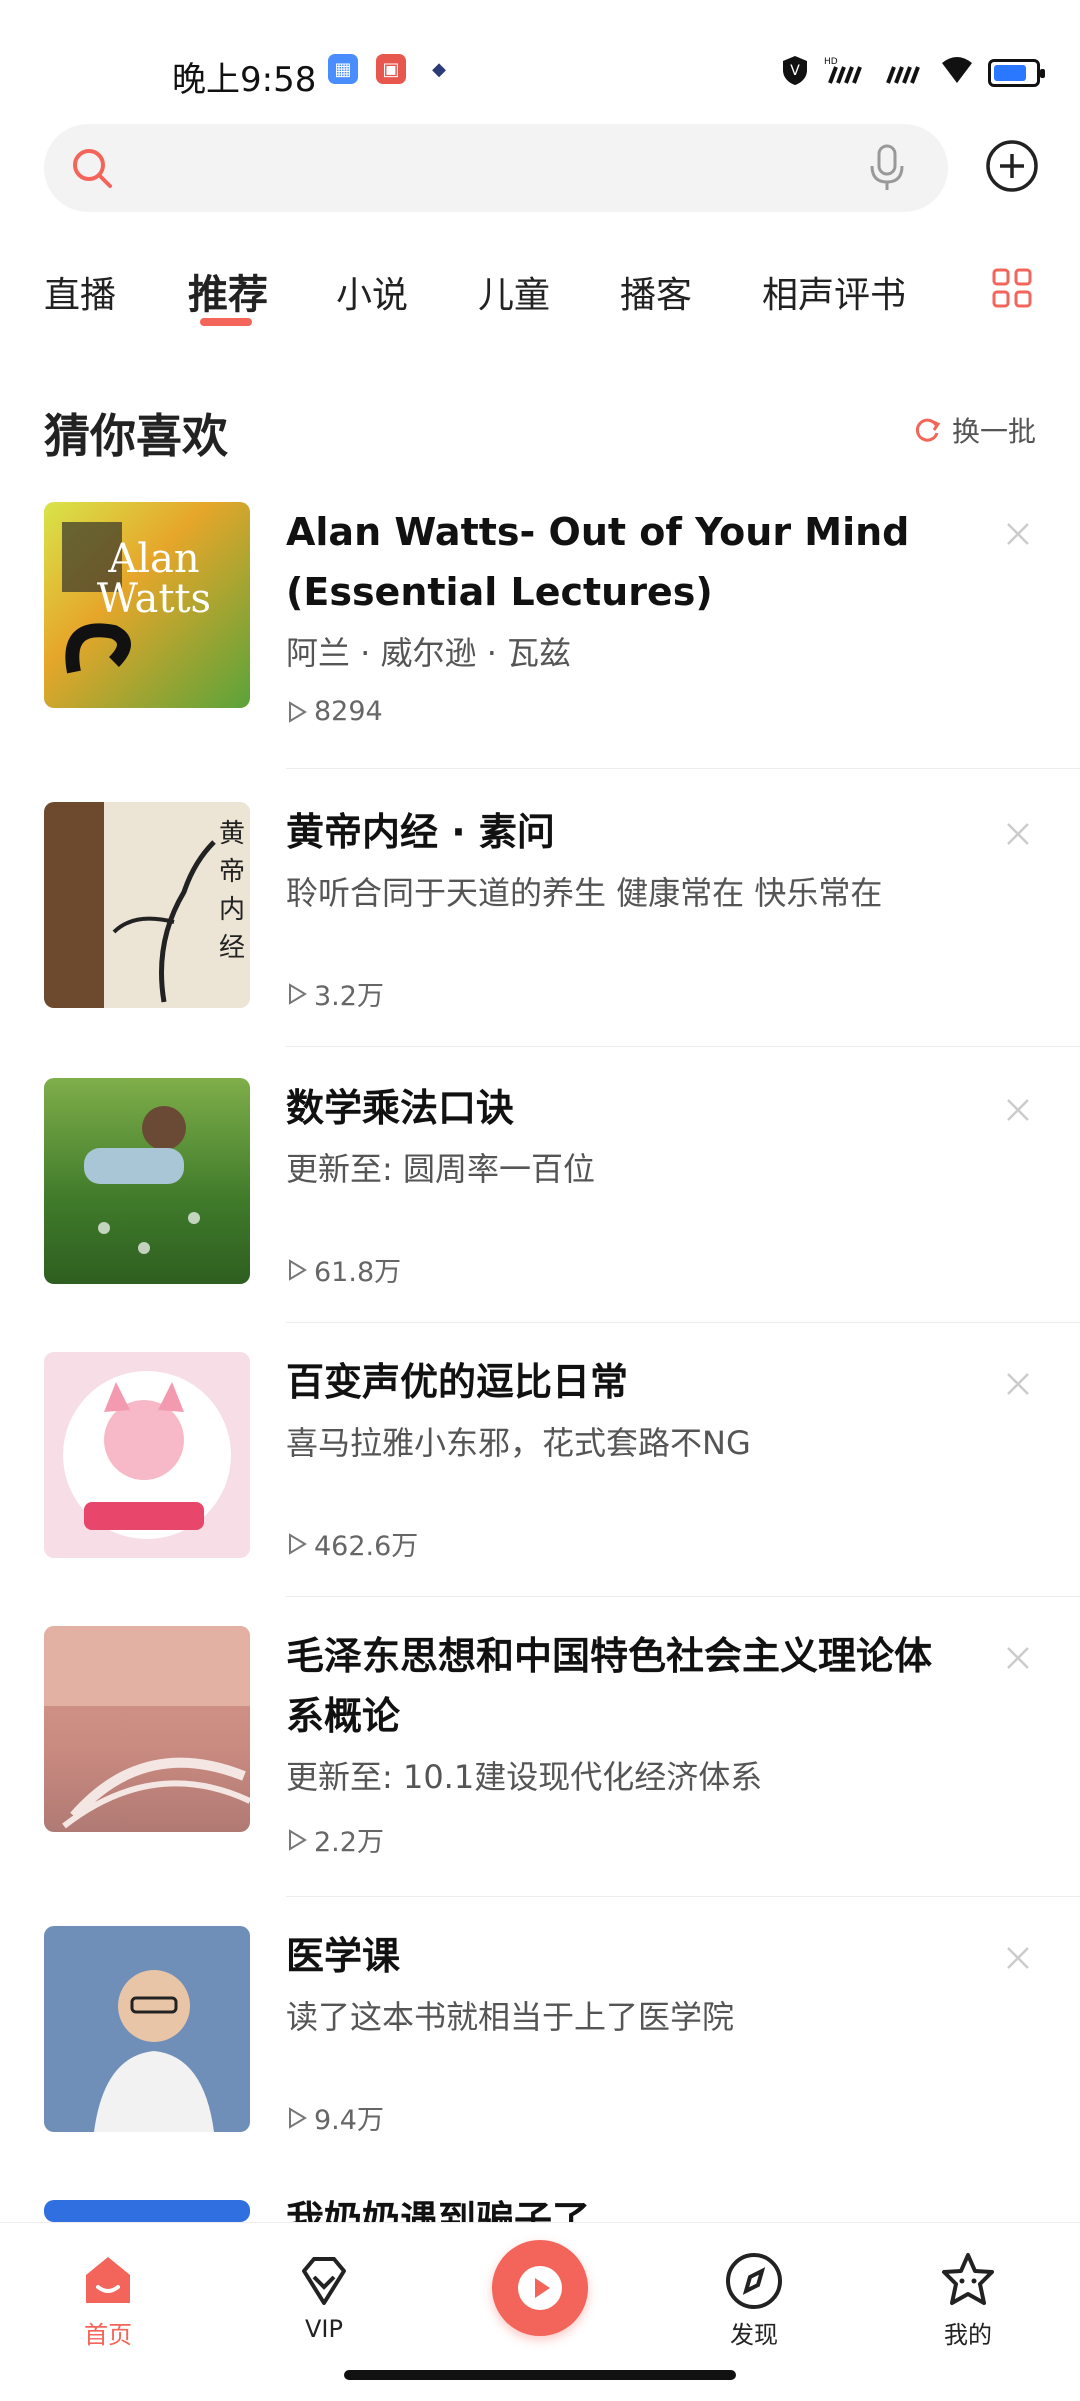  What do you see at coordinates (540, 55) in the screenshot?
I see `status-bar: 晚上9:58 ▦ ▣ ◆ V HD` at bounding box center [540, 55].